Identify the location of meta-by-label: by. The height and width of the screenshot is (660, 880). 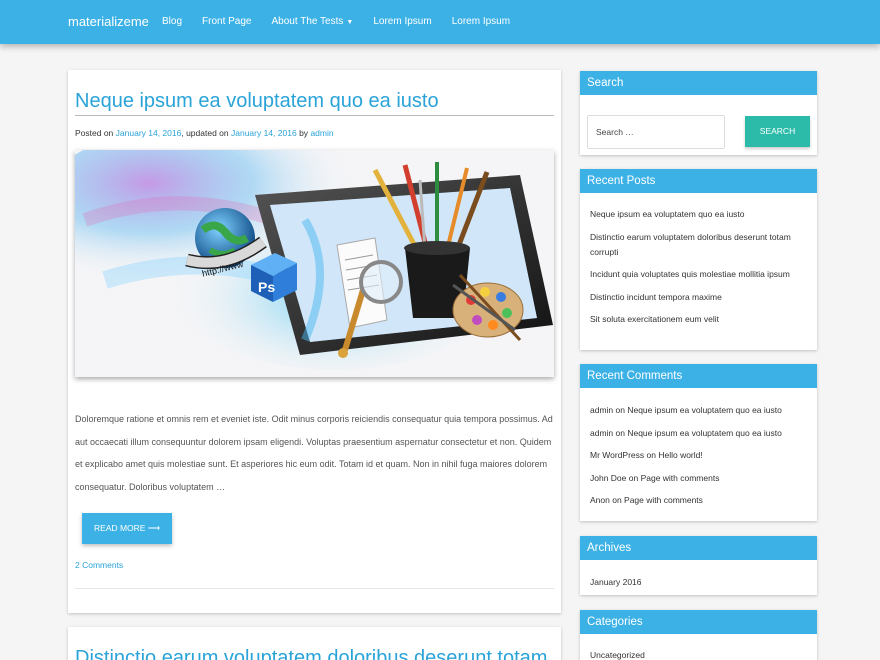
(304, 133).